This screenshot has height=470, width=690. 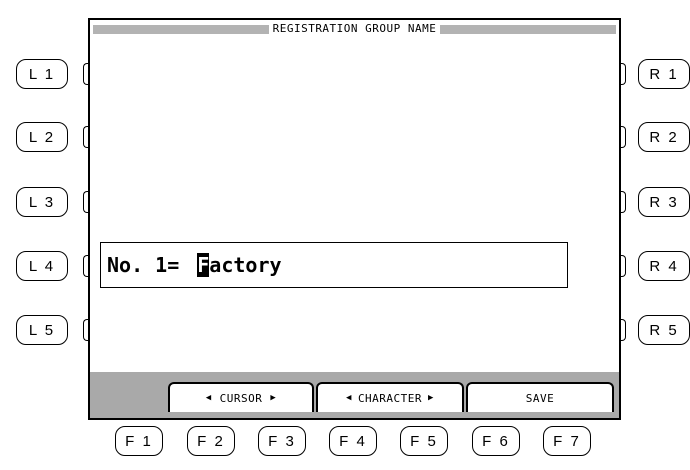 What do you see at coordinates (139, 441) in the screenshot?
I see `f1-button: F 1` at bounding box center [139, 441].